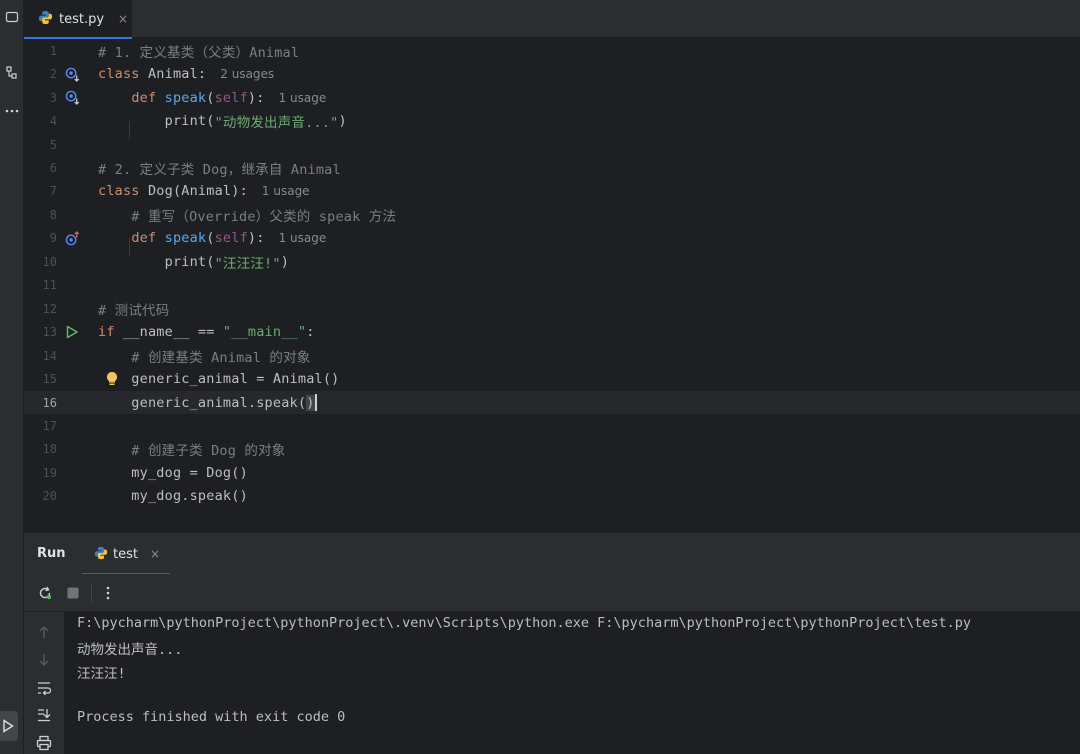  I want to click on rerun-icon, so click(45, 593).